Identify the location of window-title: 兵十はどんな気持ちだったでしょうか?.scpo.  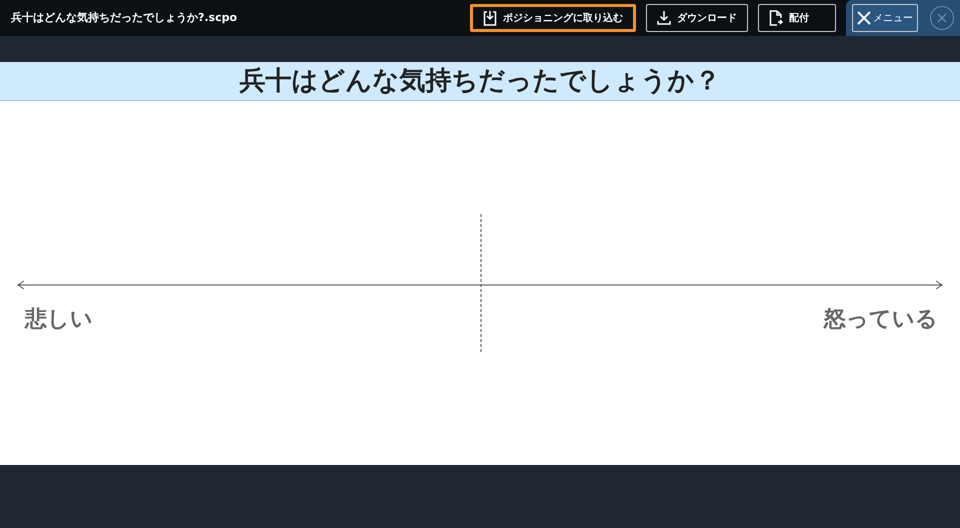
(124, 18).